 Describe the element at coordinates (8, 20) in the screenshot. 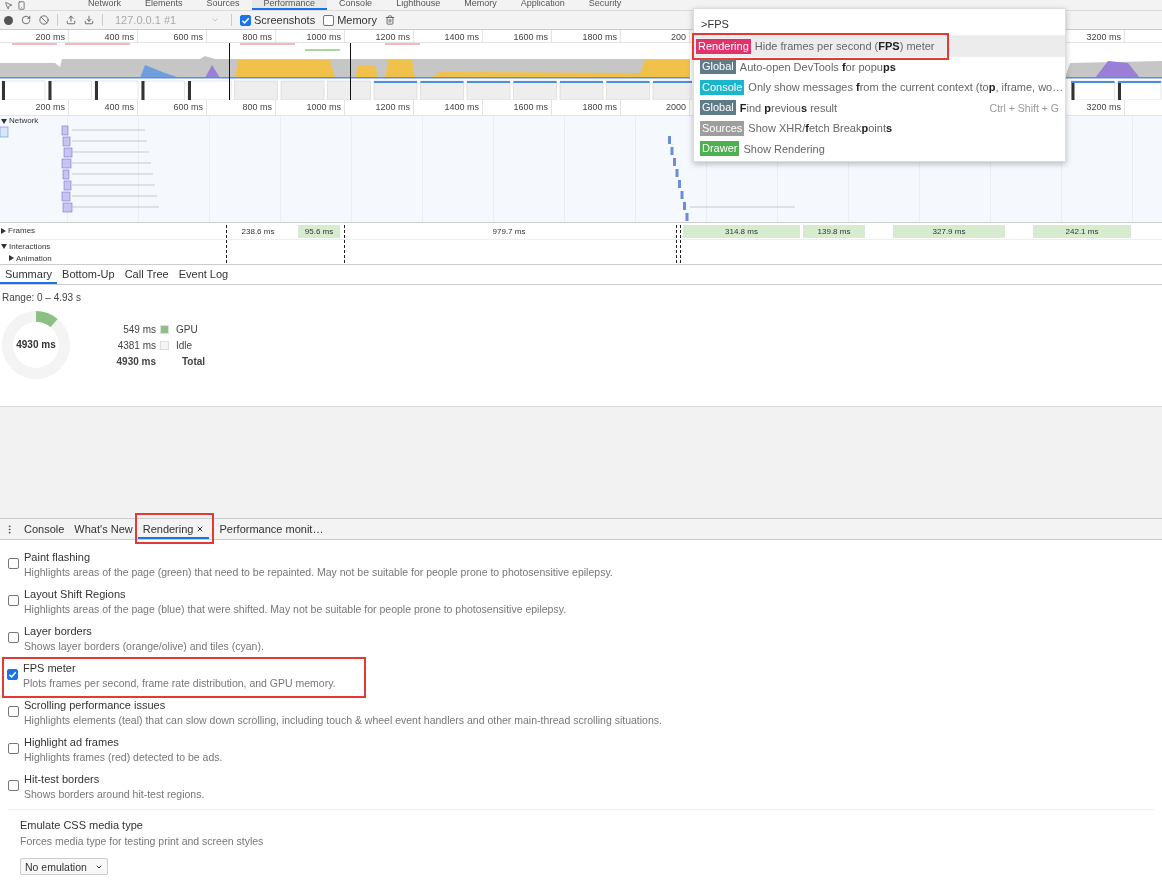

I see `record-icon` at that location.